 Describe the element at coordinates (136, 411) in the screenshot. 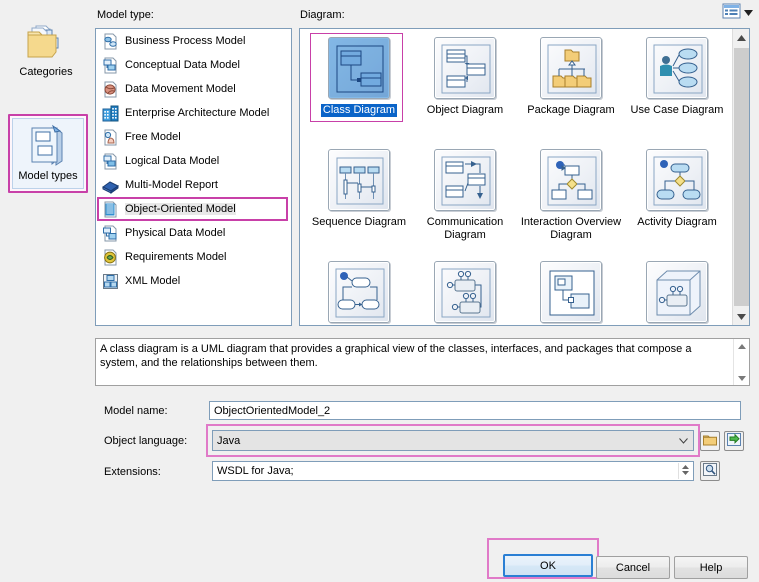

I see `model-name-label: Model name:` at that location.